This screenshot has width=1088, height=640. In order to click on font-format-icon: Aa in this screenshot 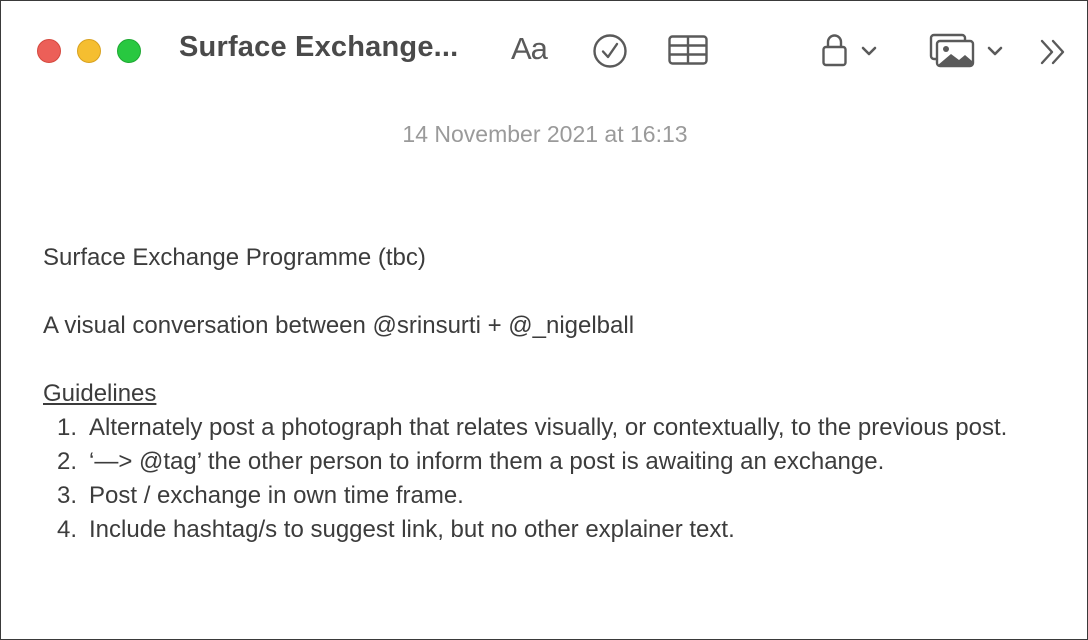, I will do `click(529, 49)`.